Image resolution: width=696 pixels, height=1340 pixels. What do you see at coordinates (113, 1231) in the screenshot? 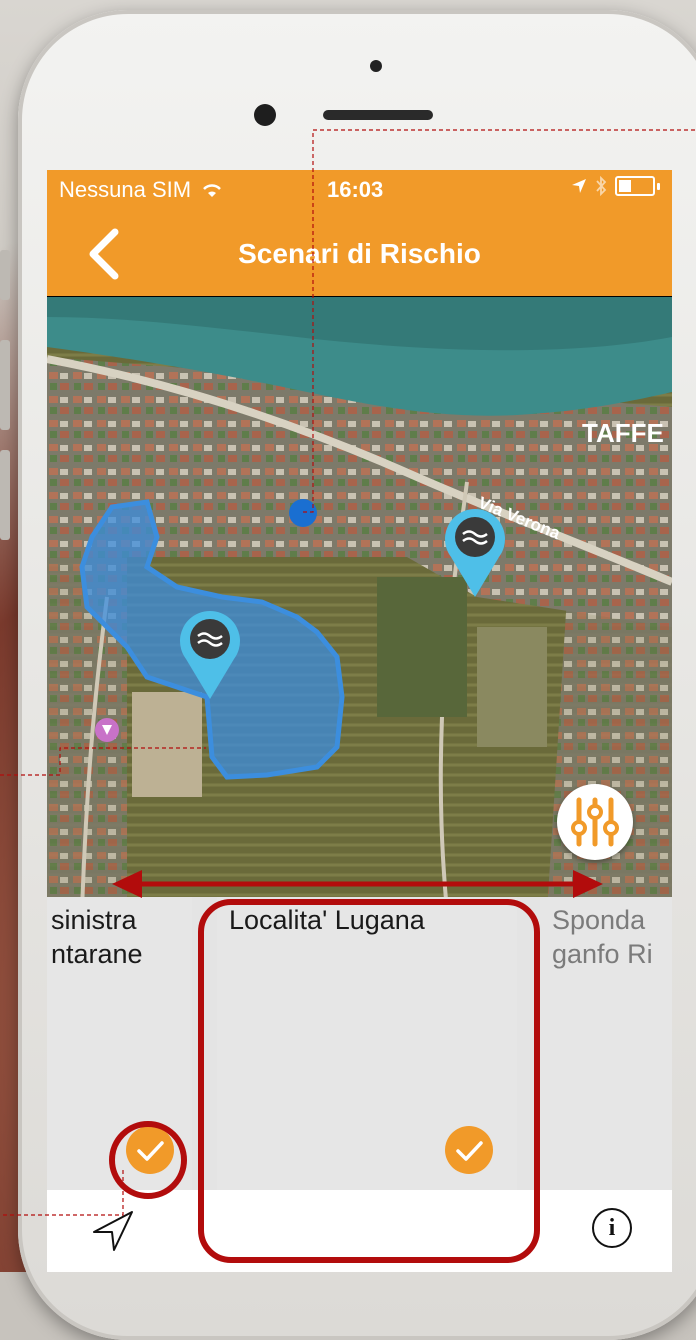
I see `location-arrow-icon` at bounding box center [113, 1231].